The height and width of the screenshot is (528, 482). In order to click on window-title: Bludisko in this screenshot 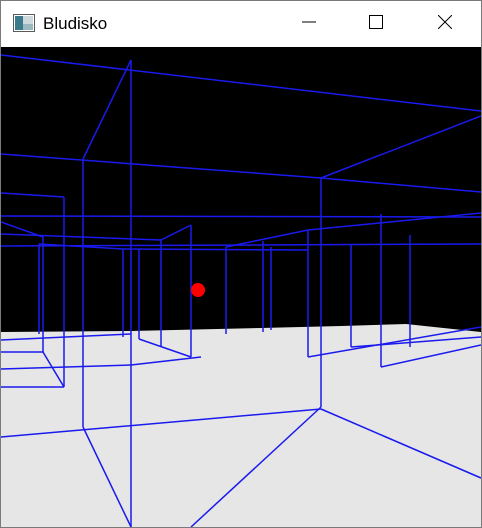, I will do `click(75, 23)`.